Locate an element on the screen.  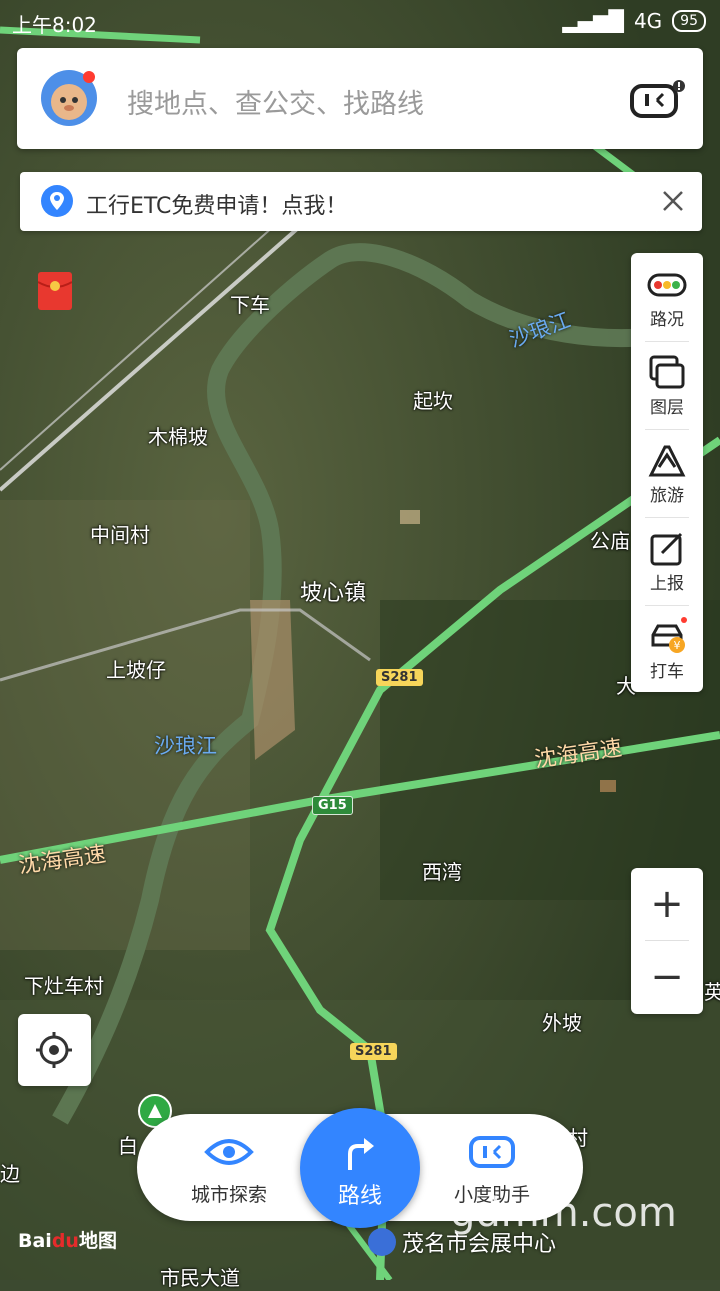
report-button: 上报 is located at coordinates (667, 561).